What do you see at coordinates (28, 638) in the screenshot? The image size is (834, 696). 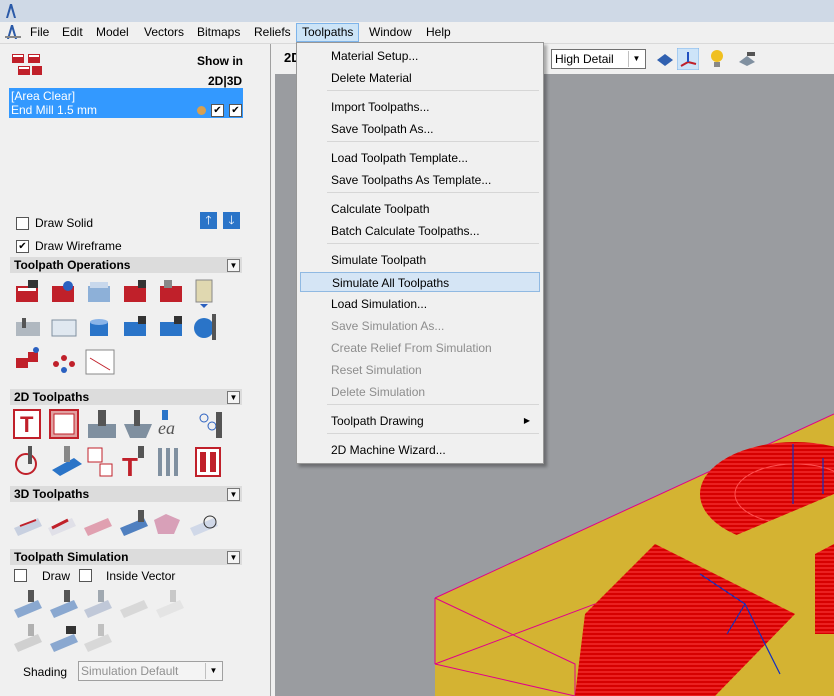 I see `relief-simulation-icon` at bounding box center [28, 638].